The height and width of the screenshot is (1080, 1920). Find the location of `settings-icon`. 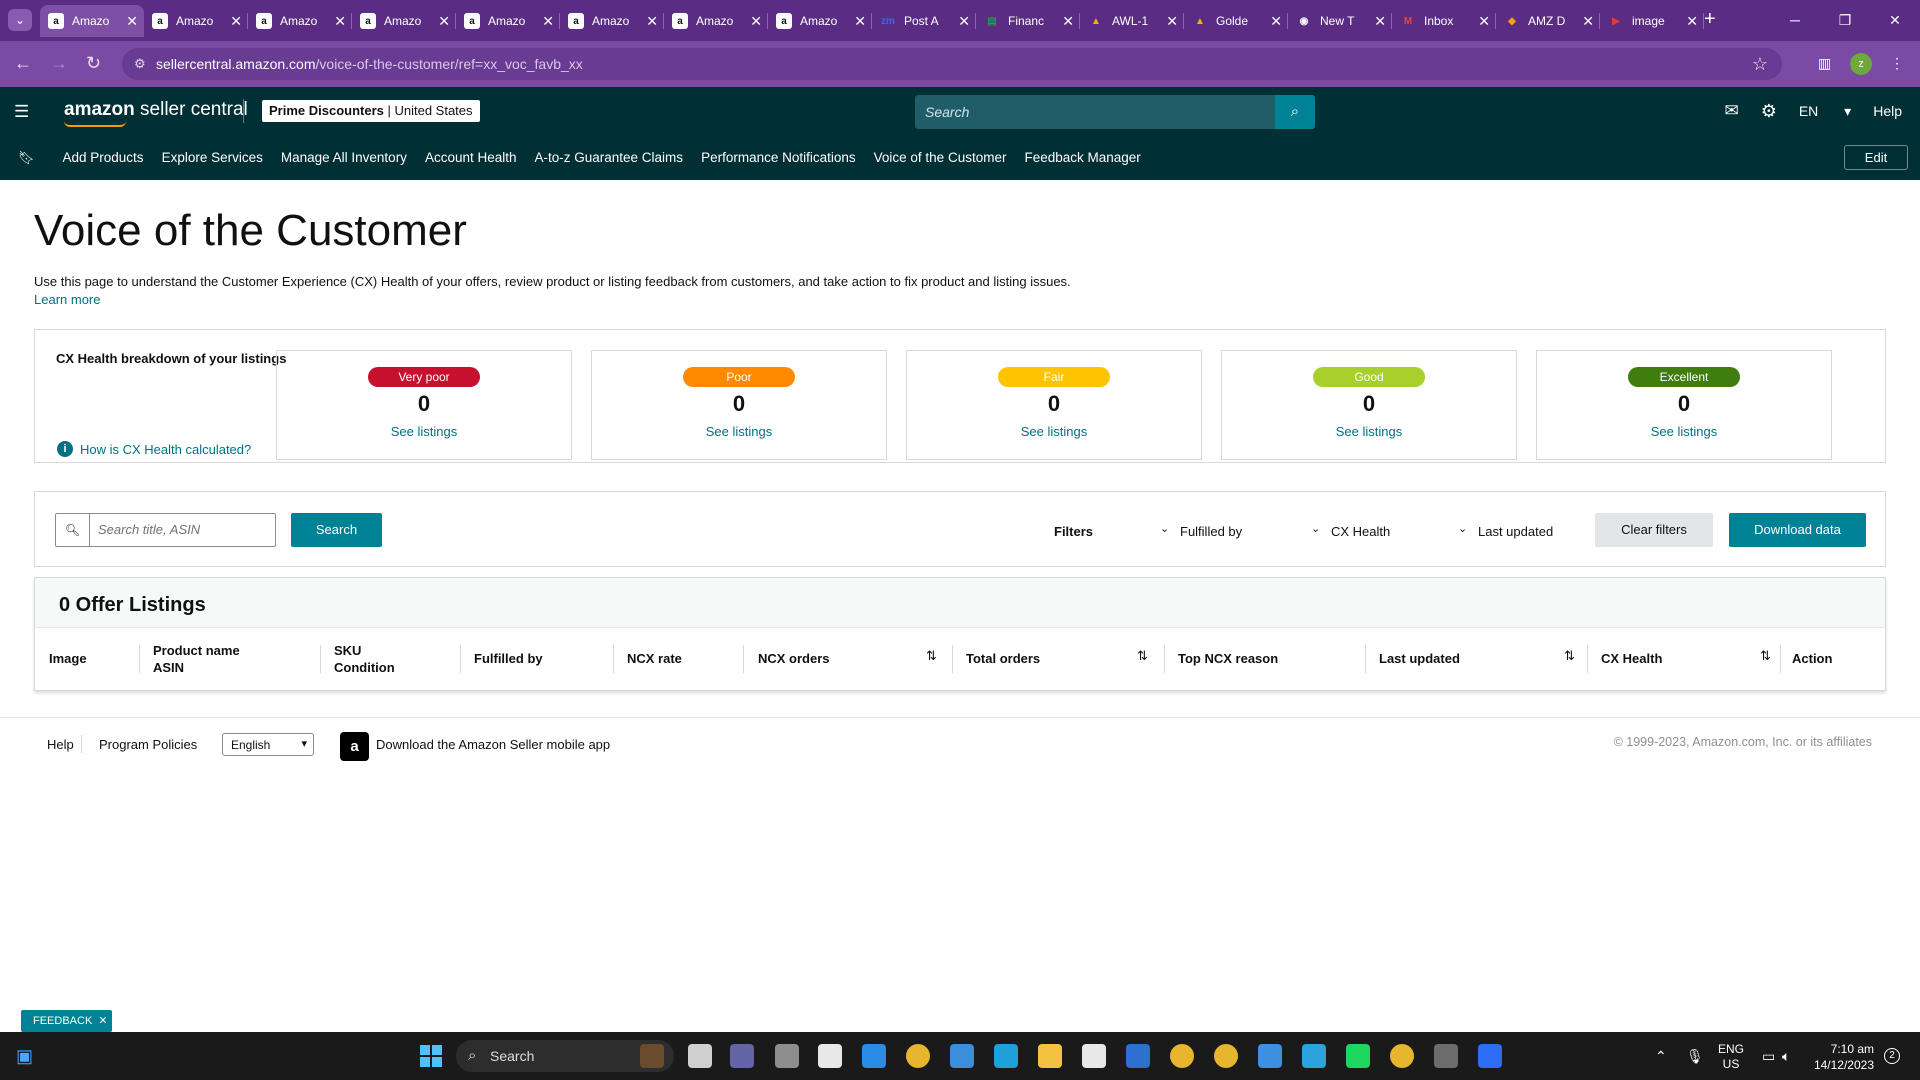

settings-icon is located at coordinates (787, 1056).